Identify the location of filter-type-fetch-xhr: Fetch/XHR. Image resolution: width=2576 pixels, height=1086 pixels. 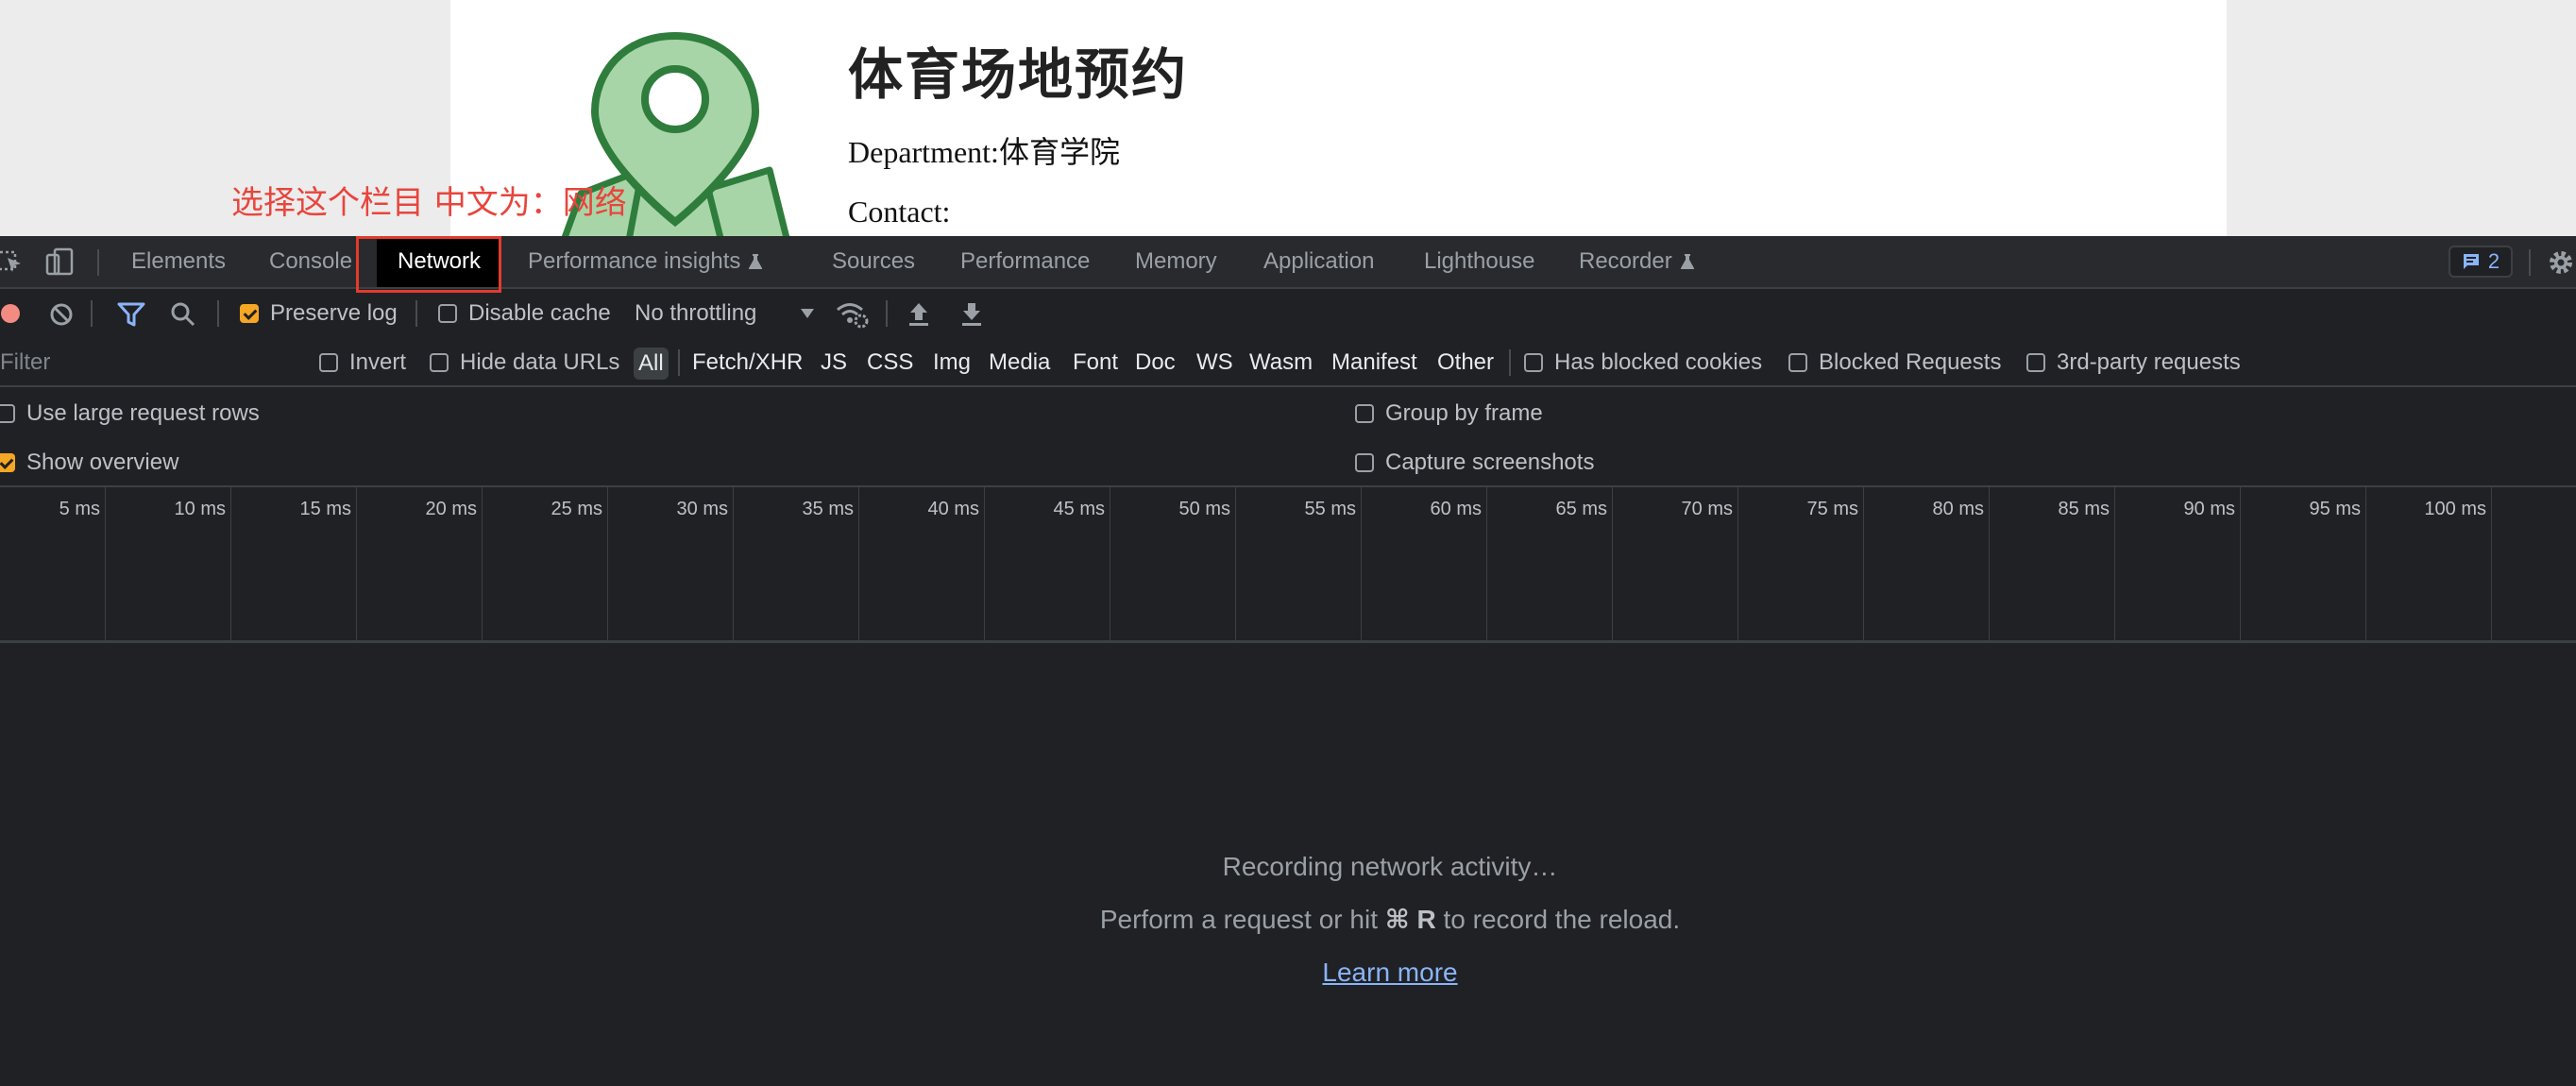
(747, 363).